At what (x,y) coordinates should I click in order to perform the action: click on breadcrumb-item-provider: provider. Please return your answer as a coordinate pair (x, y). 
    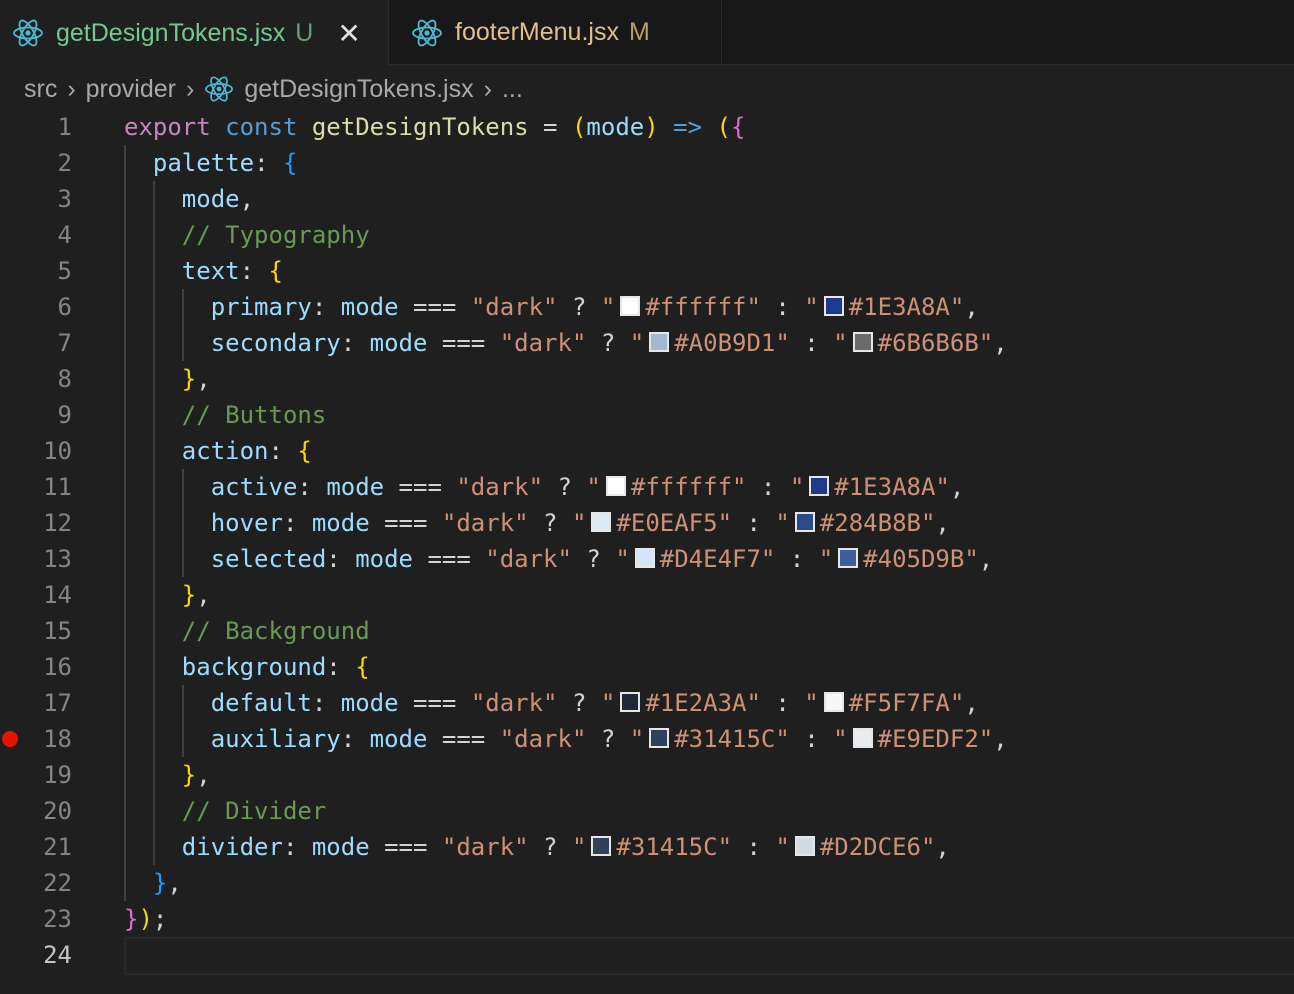
    Looking at the image, I should click on (131, 89).